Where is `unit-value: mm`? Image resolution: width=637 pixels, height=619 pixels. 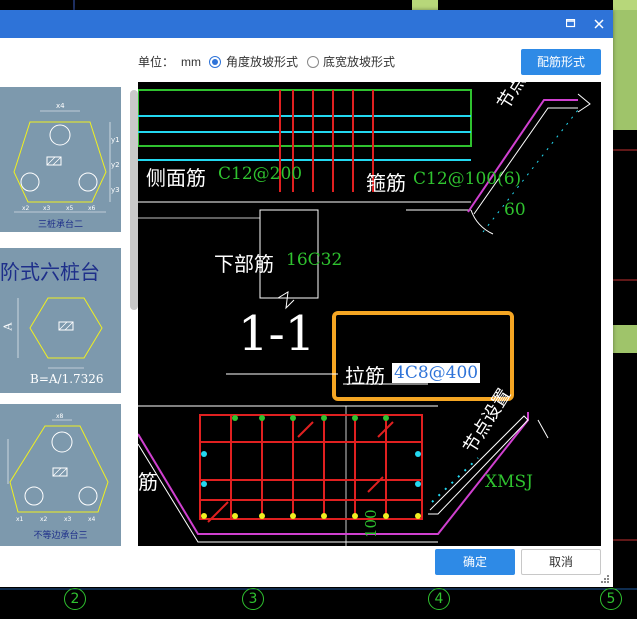 unit-value: mm is located at coordinates (191, 62).